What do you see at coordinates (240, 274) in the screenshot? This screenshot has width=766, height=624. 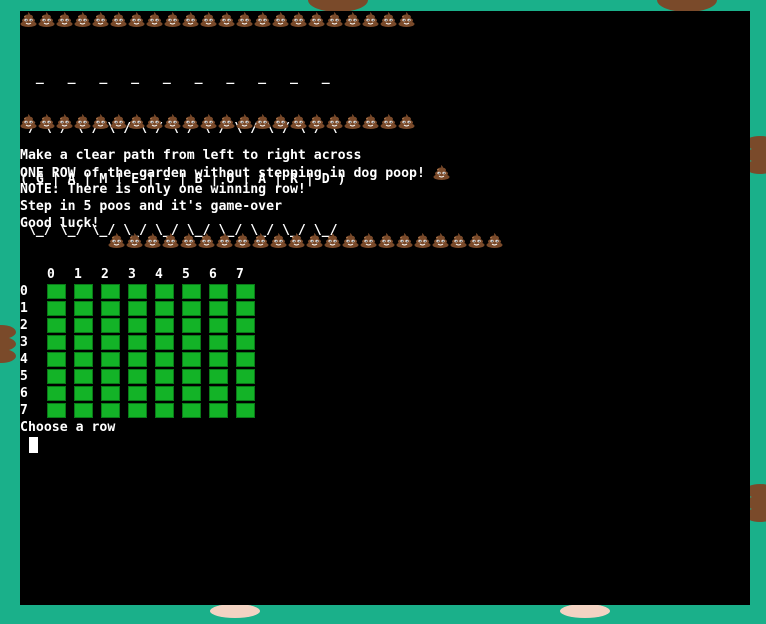 I see `column-label-7: 7` at bounding box center [240, 274].